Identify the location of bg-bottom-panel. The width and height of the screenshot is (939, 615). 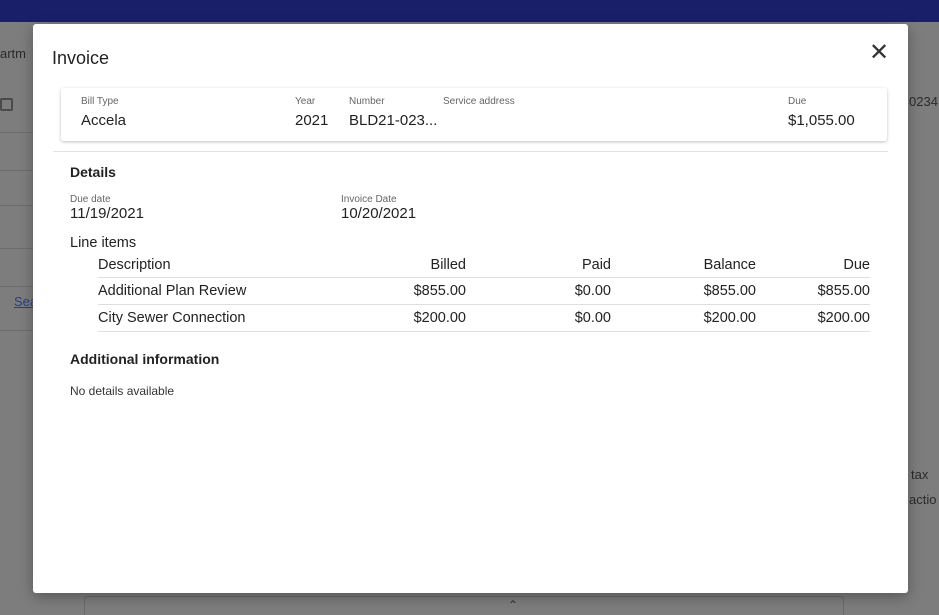
(464, 605).